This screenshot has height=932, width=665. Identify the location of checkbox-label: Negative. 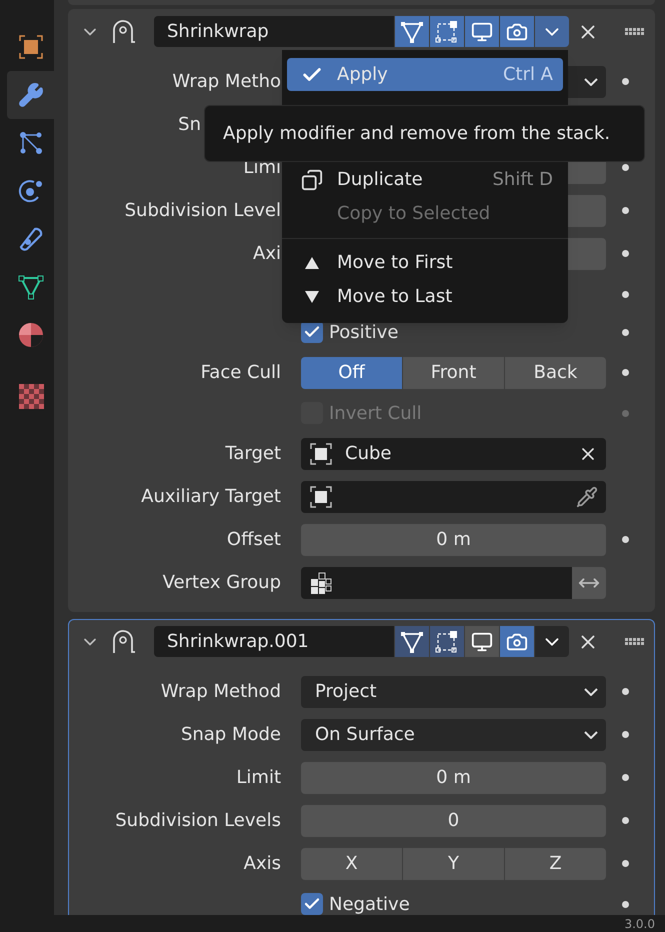
(369, 903).